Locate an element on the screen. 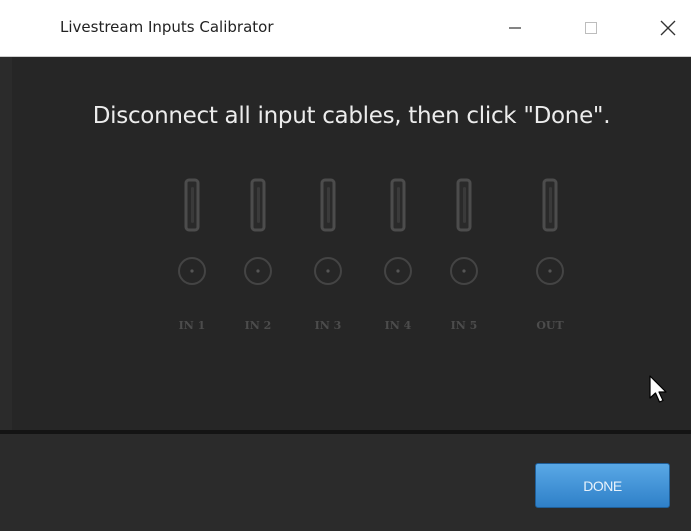  close-button is located at coordinates (668, 28).